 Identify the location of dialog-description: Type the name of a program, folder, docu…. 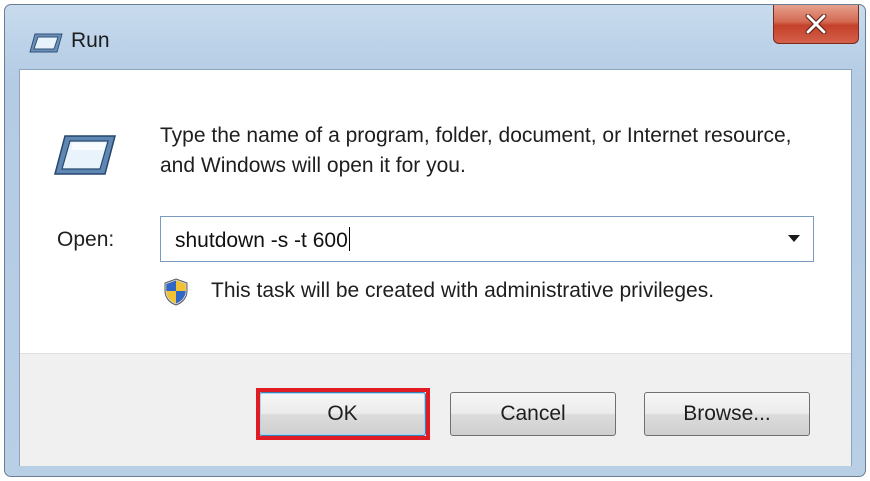
(476, 150).